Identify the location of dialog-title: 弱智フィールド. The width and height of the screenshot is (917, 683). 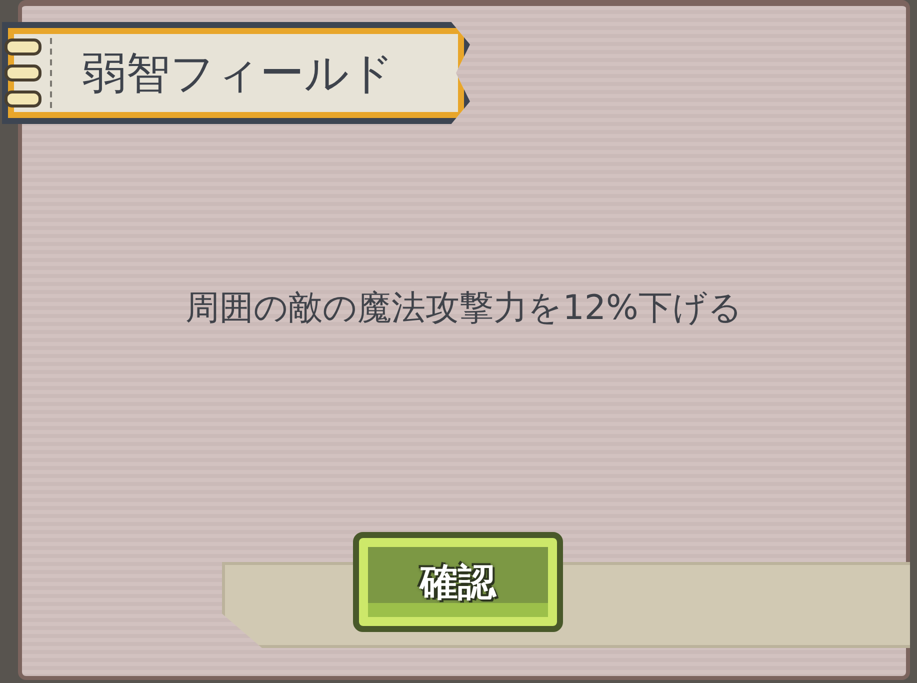
(238, 73).